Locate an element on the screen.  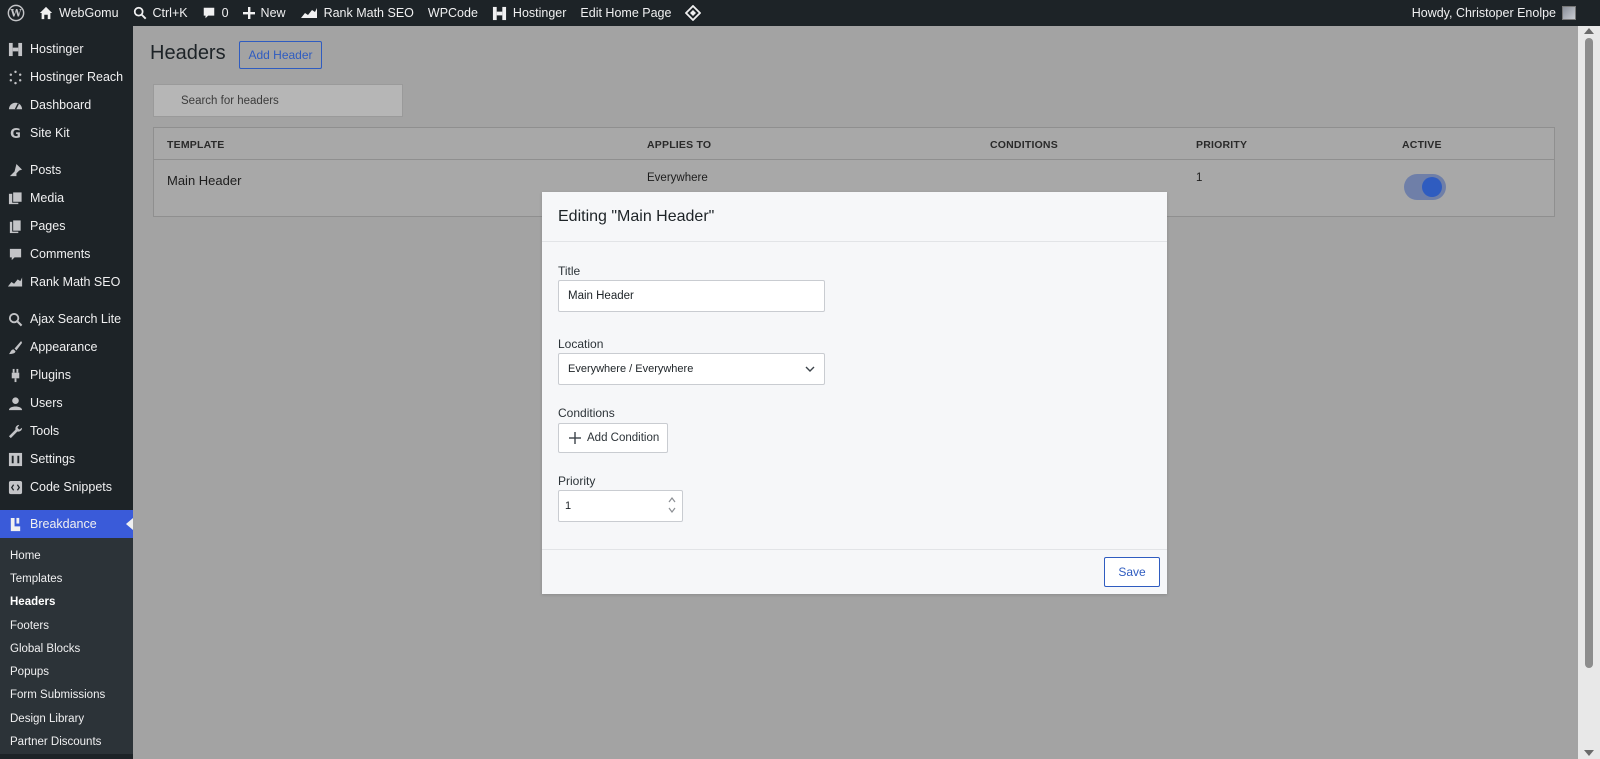
location-select: Everywhere / Everywhere is located at coordinates (691, 369).